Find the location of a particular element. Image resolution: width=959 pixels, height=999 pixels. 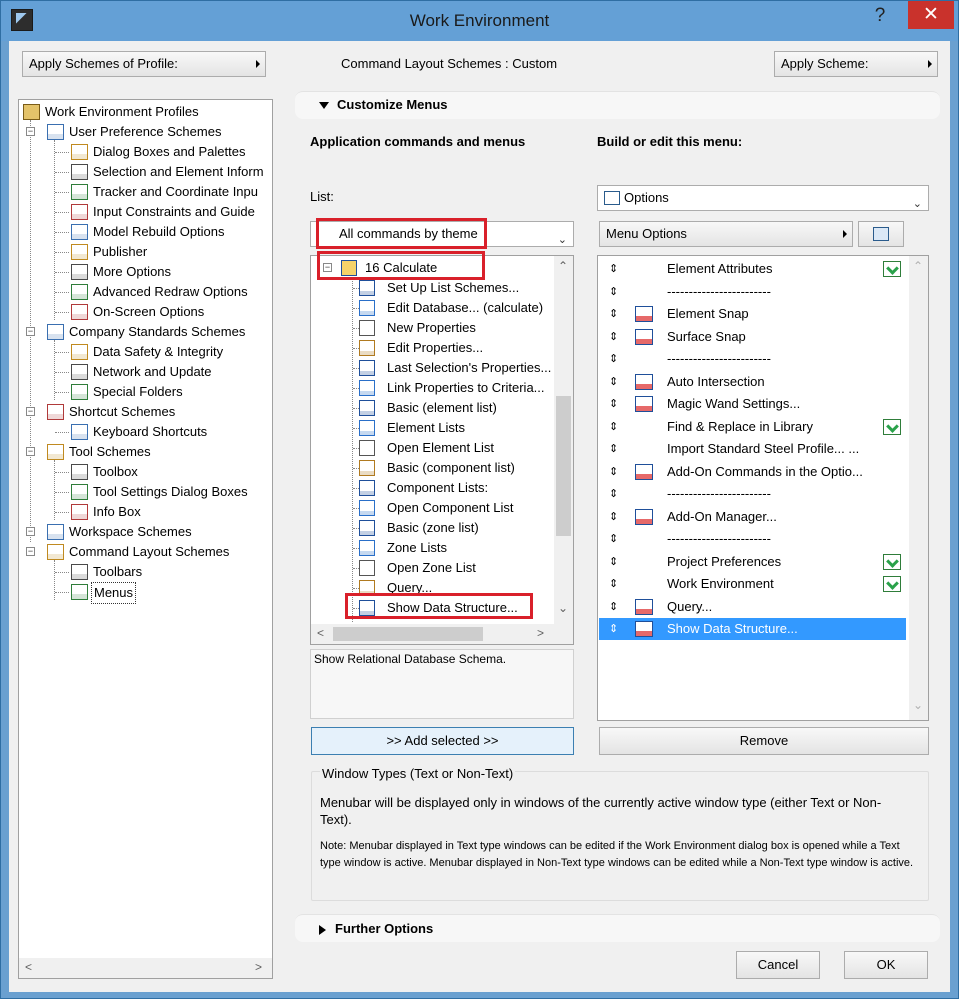

tree-item: Tracker and Coordinate Inpu is located at coordinates (171, 192).